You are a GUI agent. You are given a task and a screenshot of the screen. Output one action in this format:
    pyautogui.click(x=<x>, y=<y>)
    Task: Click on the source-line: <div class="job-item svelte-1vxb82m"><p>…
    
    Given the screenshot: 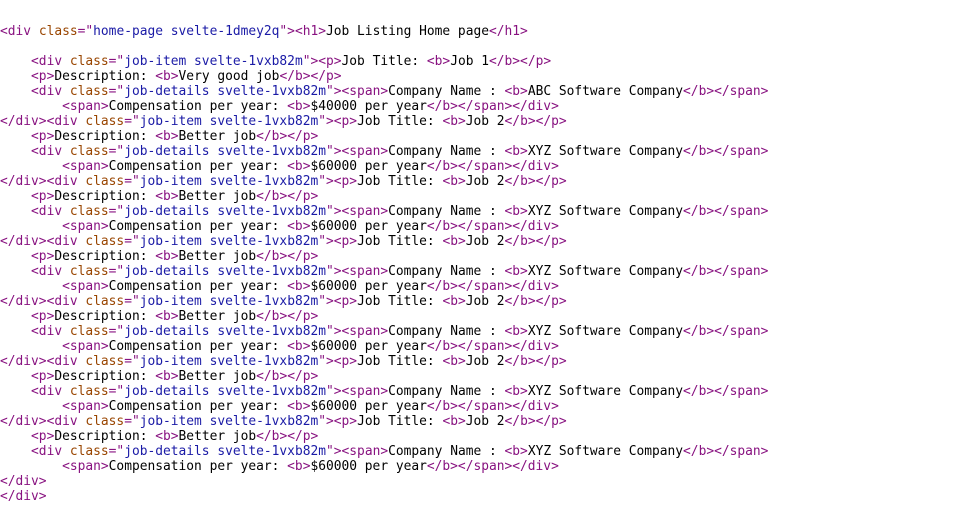 What is the action you would take?
    pyautogui.click(x=478, y=61)
    